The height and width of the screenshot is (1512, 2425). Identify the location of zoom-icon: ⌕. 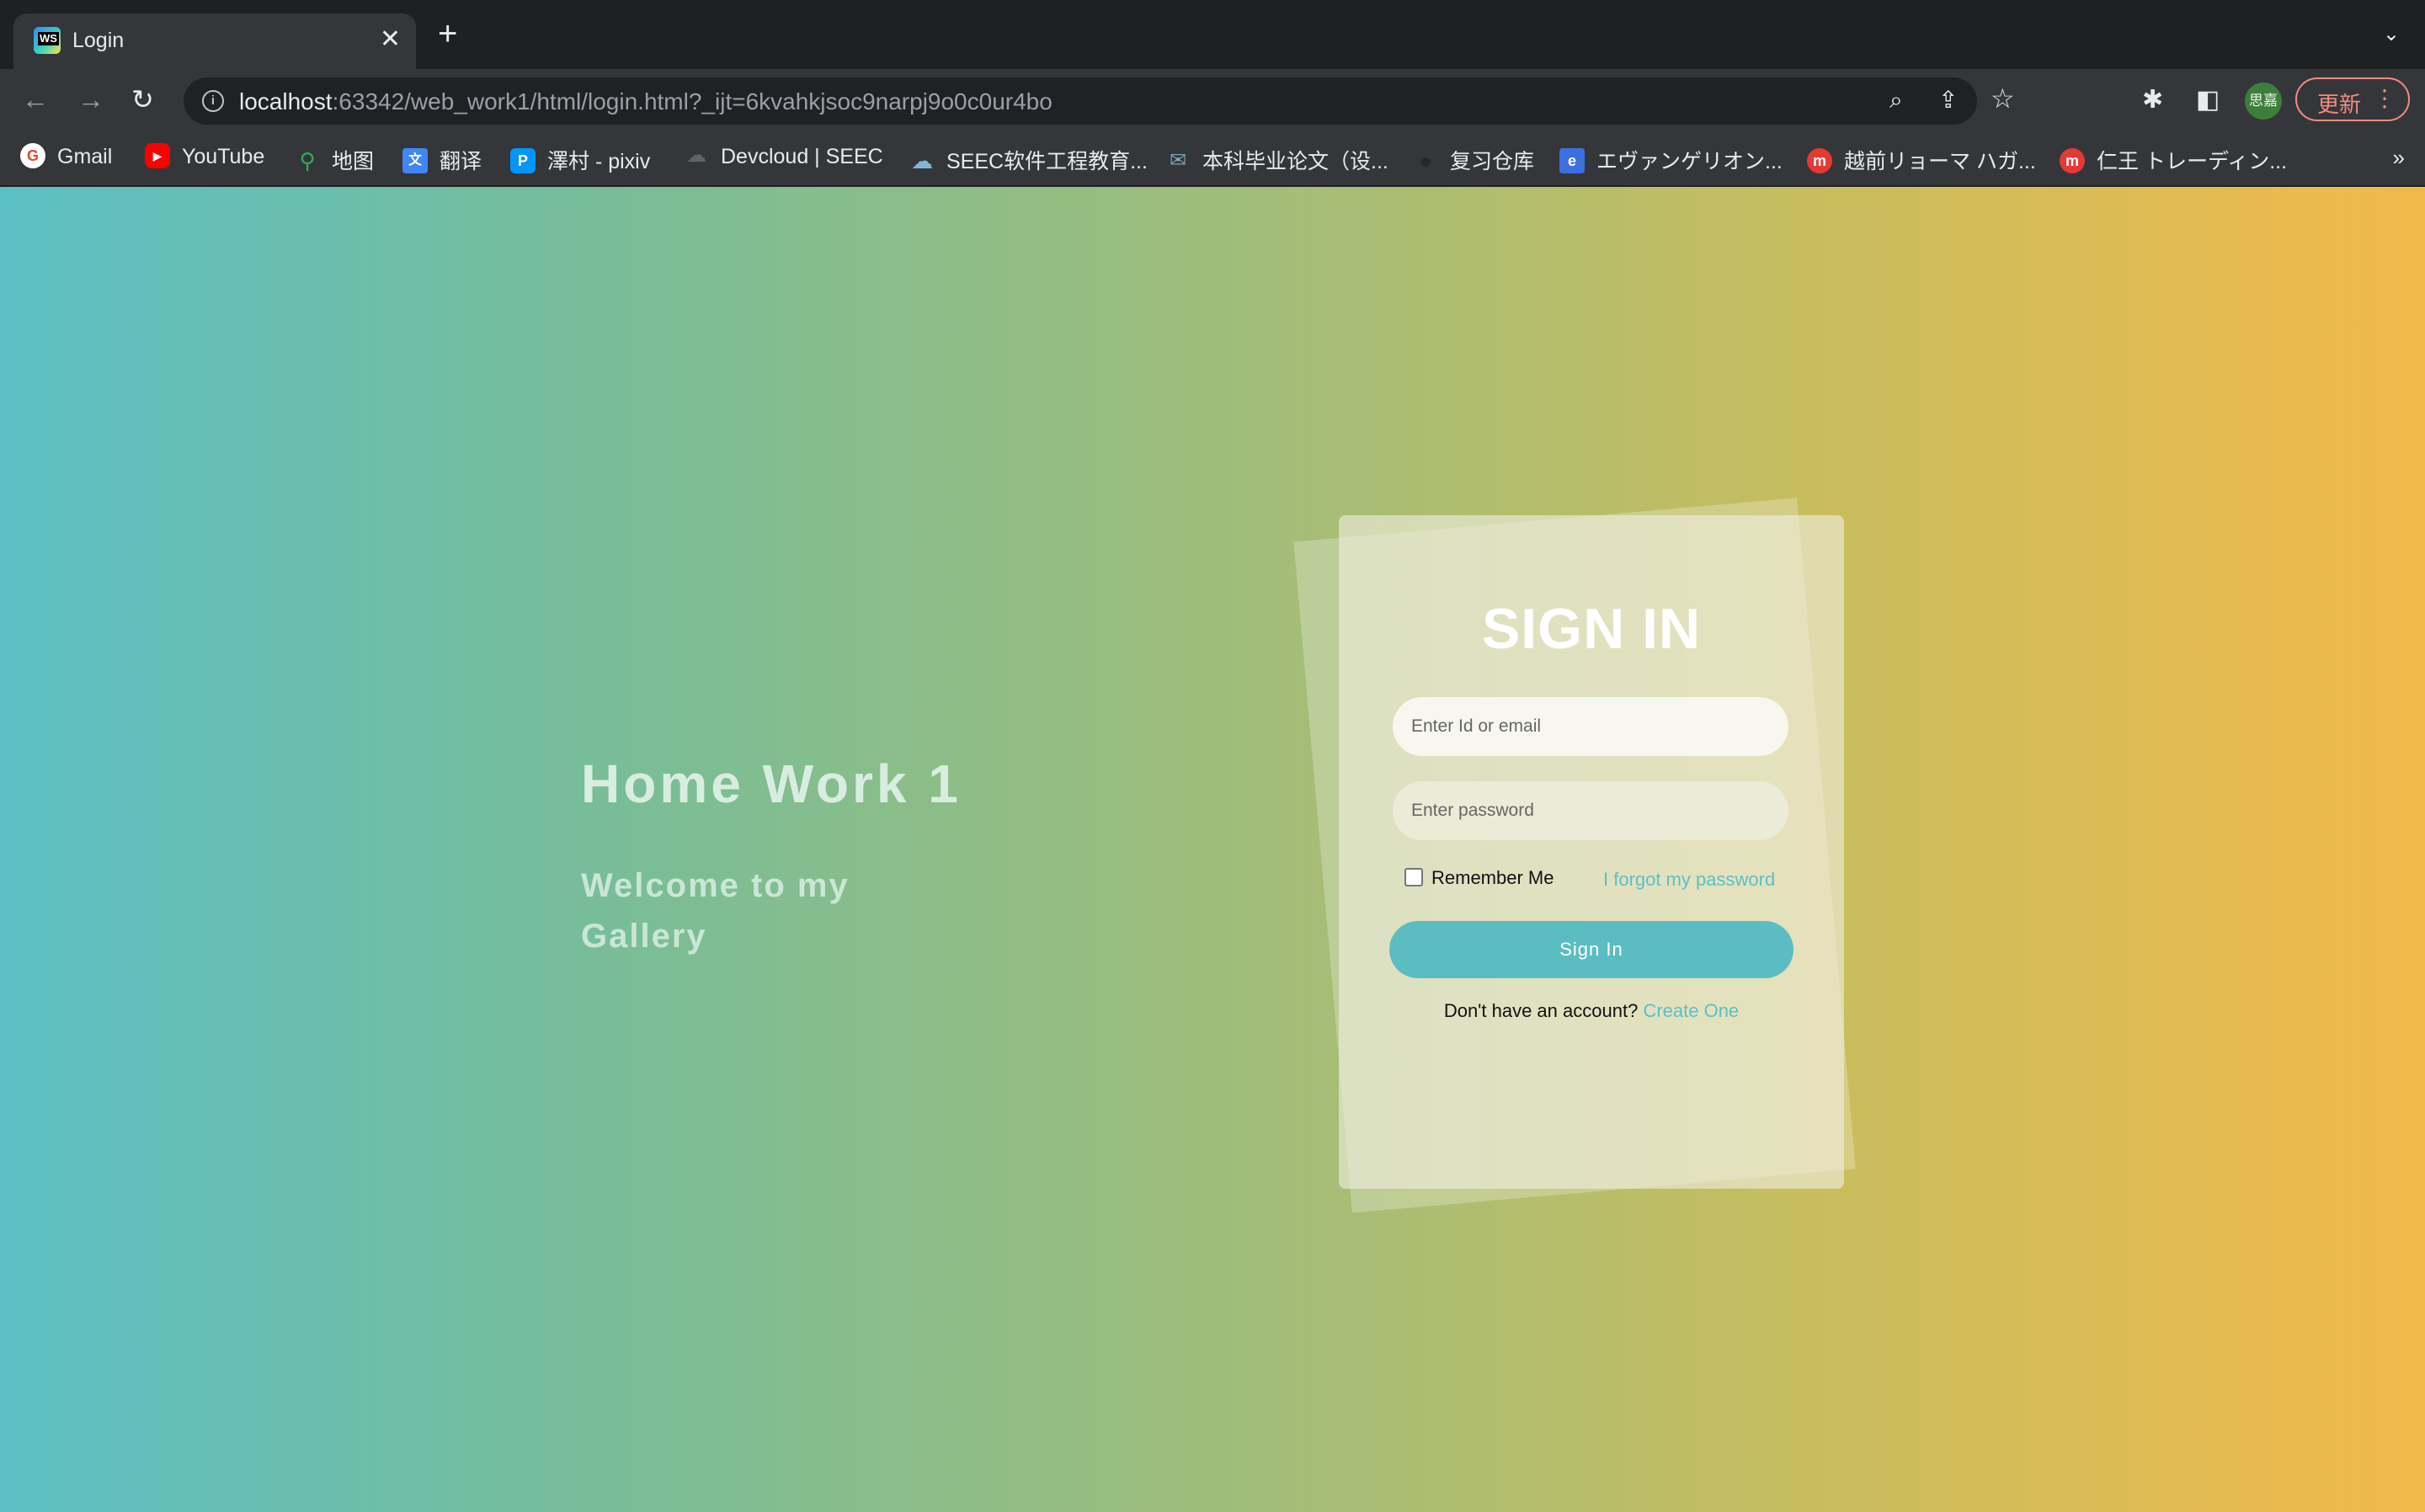
(1896, 100).